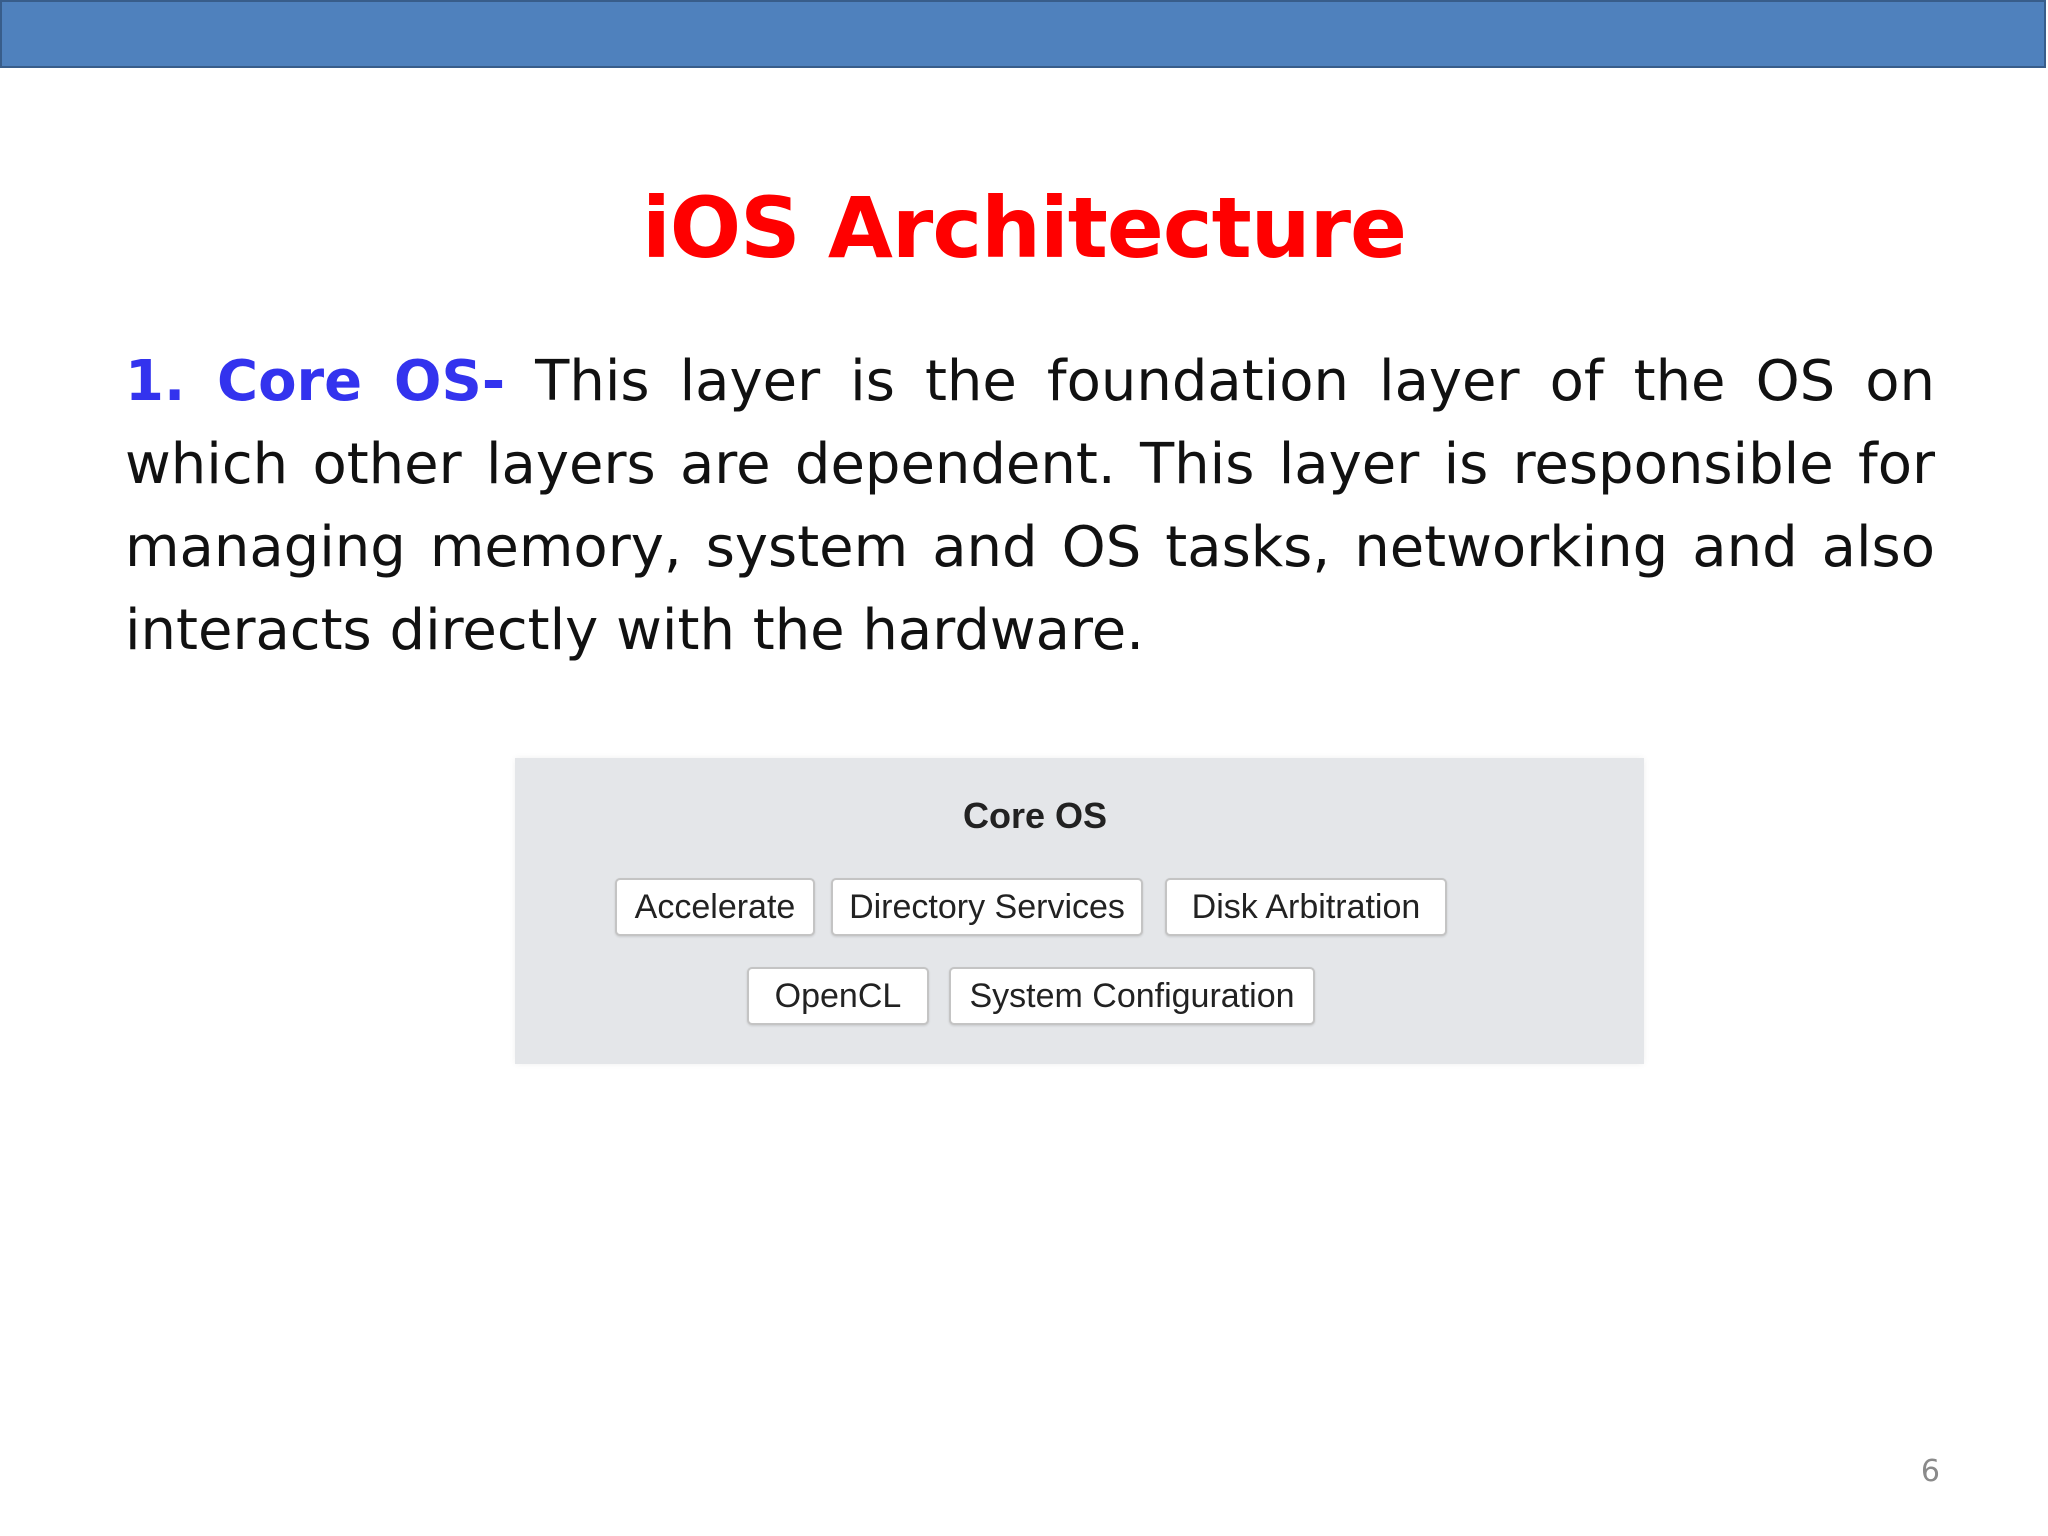  I want to click on slide-title: iOS Architecture, so click(1024, 228).